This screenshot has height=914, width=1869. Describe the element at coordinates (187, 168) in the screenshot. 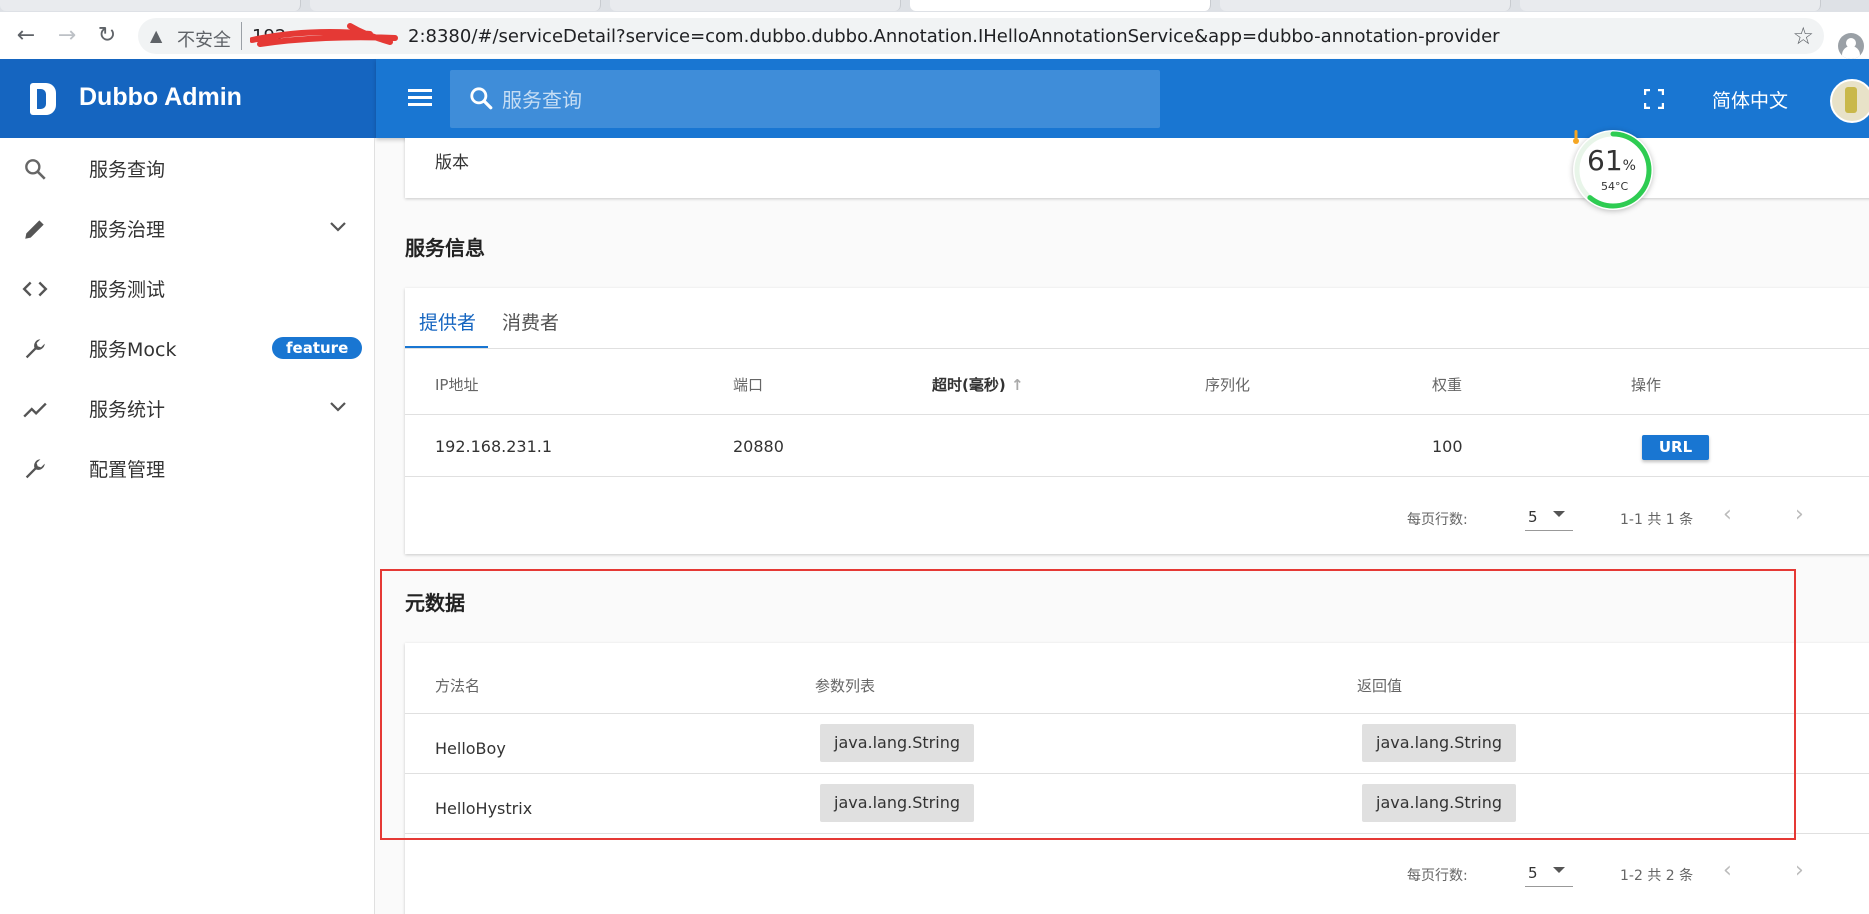

I see `sidebar-item-service-query: 服务查询` at that location.